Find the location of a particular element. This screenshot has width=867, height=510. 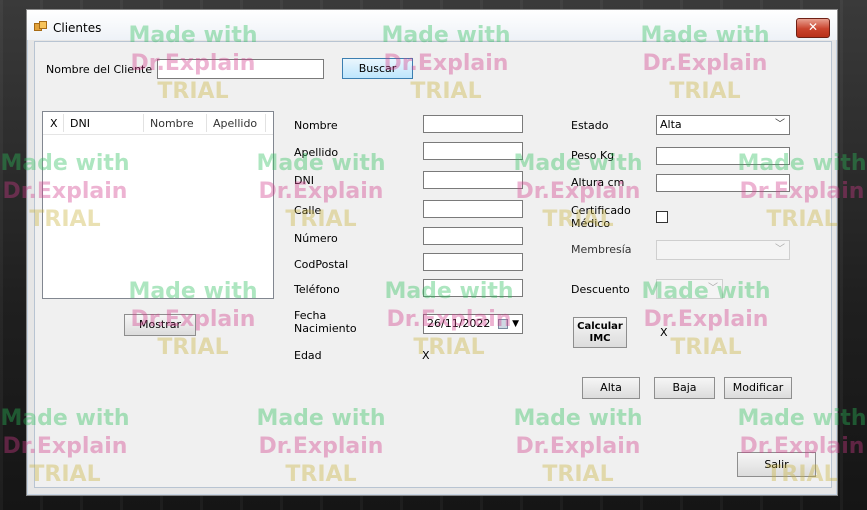

edad-label: Edad is located at coordinates (308, 355).